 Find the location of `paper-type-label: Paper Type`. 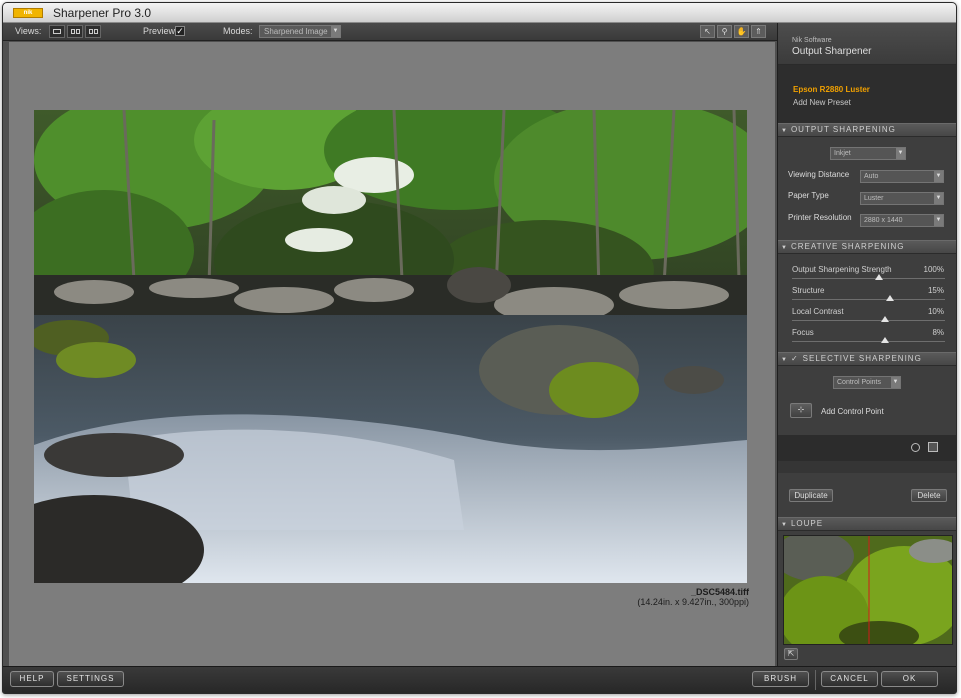

paper-type-label: Paper Type is located at coordinates (808, 195).